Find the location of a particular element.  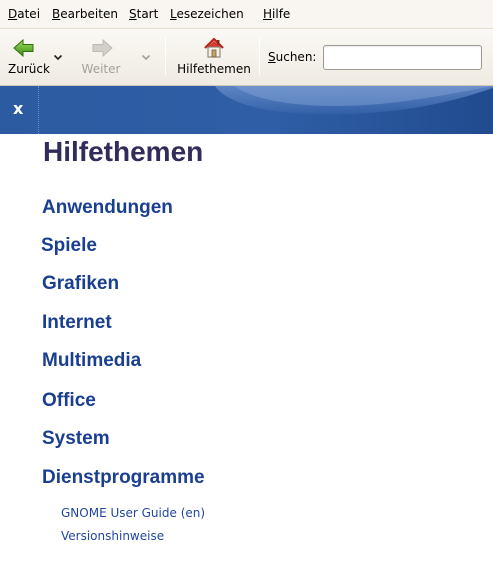

topic-link-anwendungen: Anwendungen is located at coordinates (107, 208).